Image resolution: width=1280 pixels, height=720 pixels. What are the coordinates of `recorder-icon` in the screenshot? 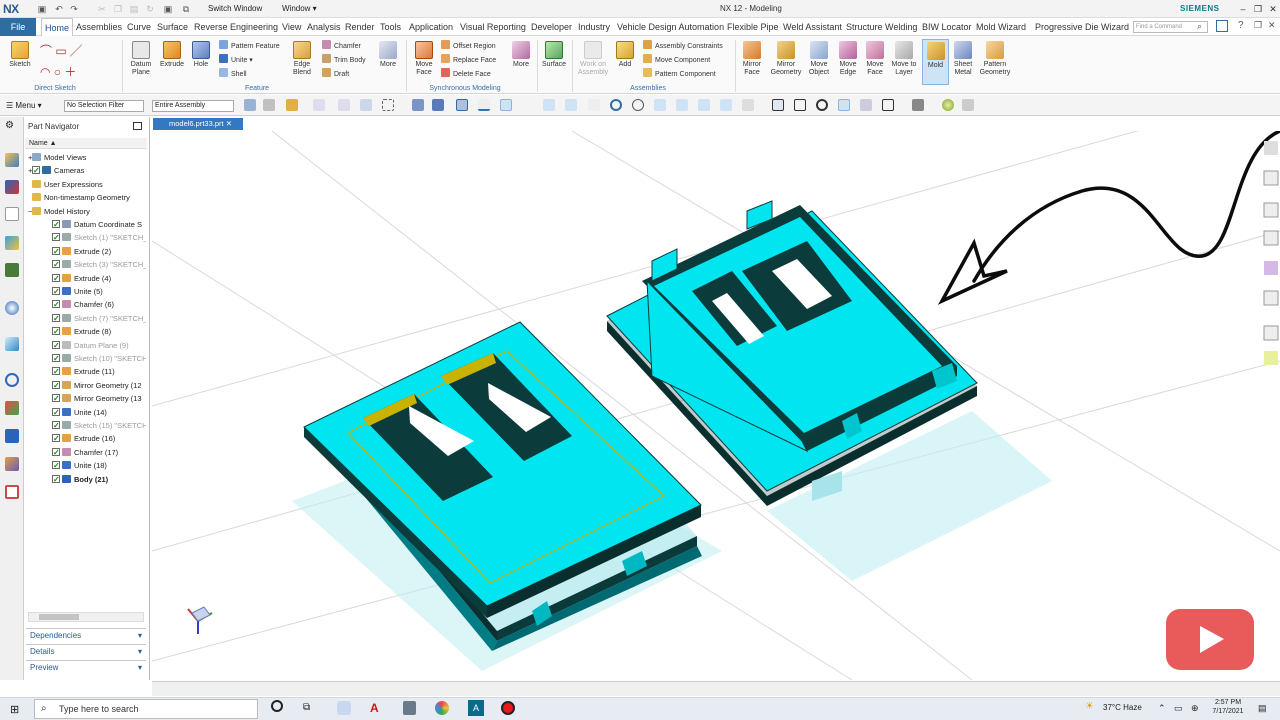 It's located at (508, 708).